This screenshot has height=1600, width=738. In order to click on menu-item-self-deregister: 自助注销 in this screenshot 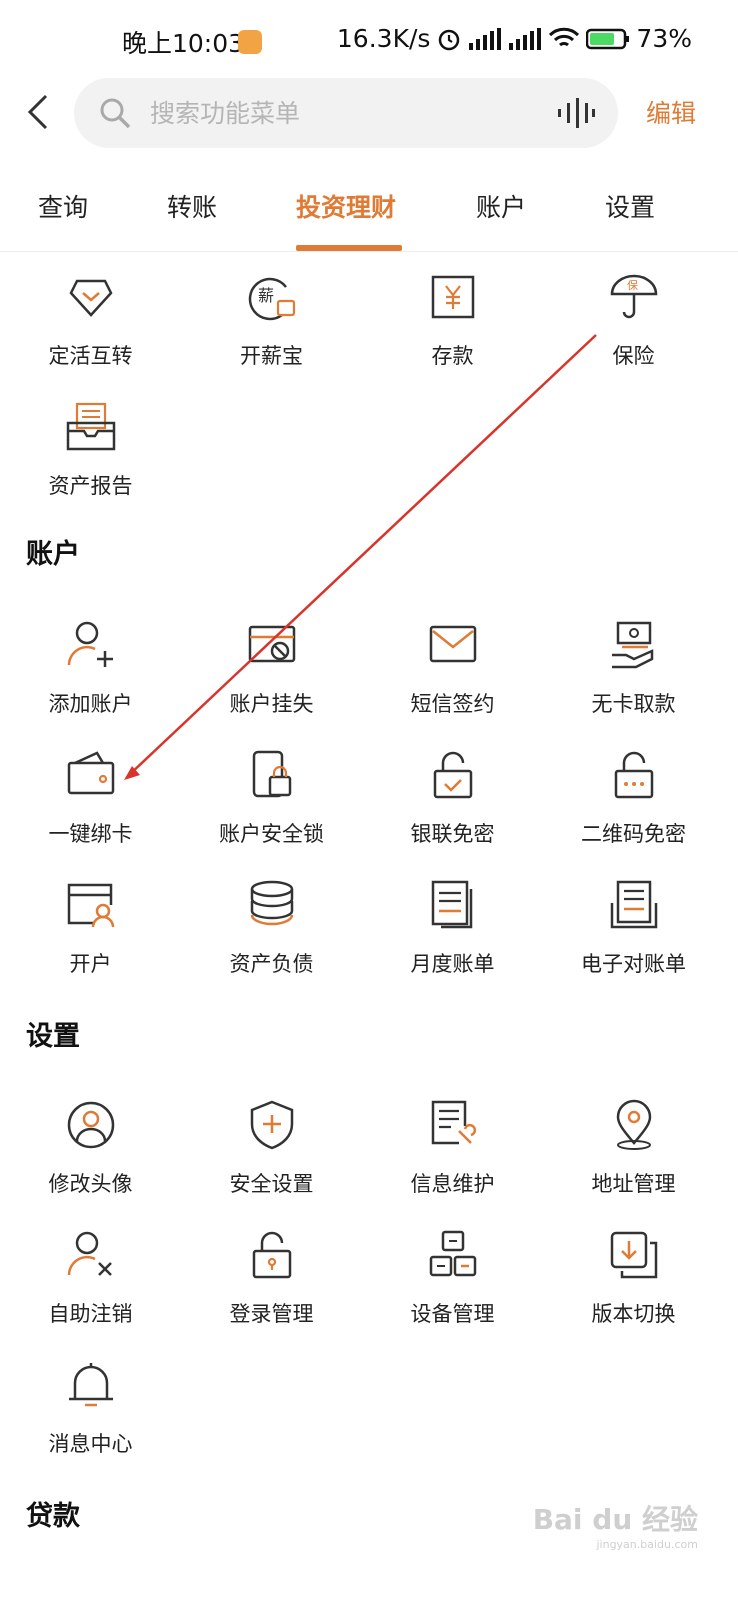, I will do `click(90, 1275)`.